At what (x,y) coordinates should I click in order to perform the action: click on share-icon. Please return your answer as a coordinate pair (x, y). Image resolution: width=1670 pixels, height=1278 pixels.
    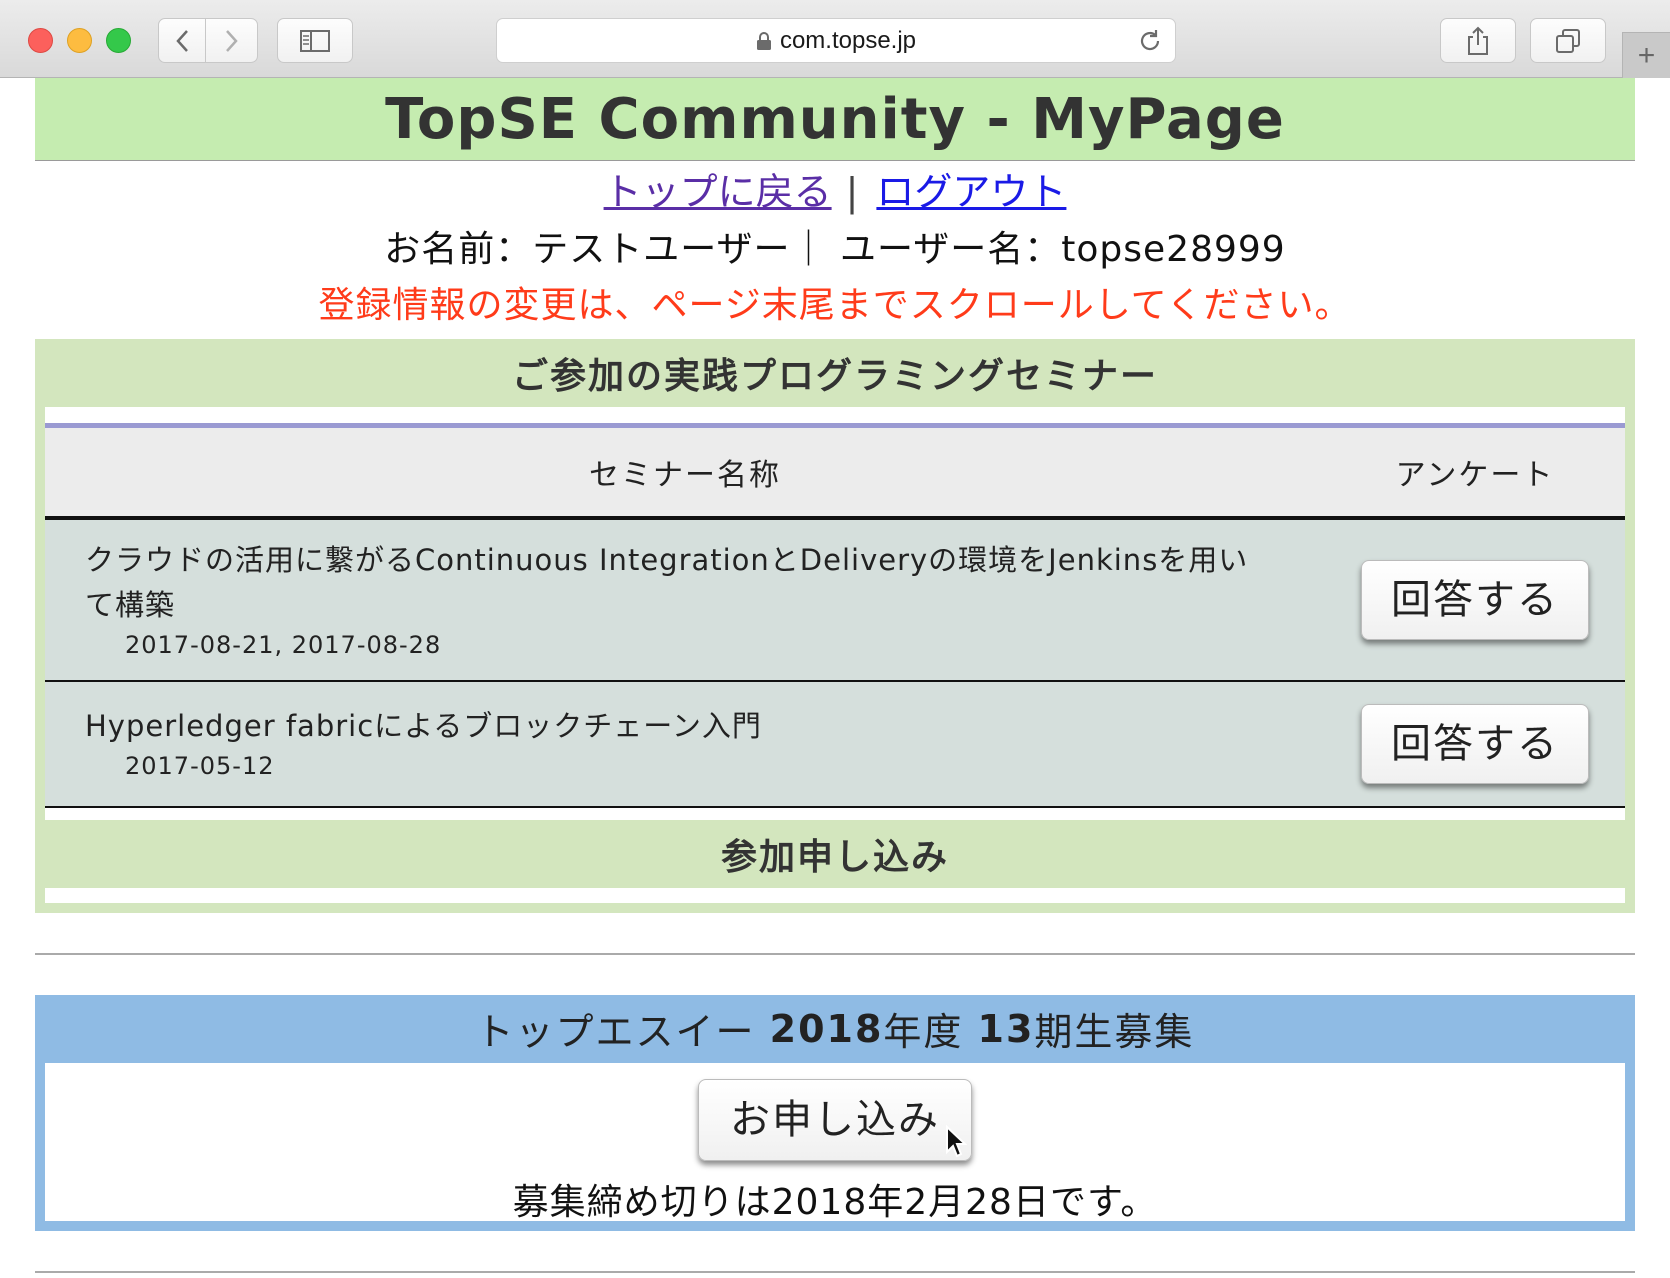
    Looking at the image, I should click on (1478, 40).